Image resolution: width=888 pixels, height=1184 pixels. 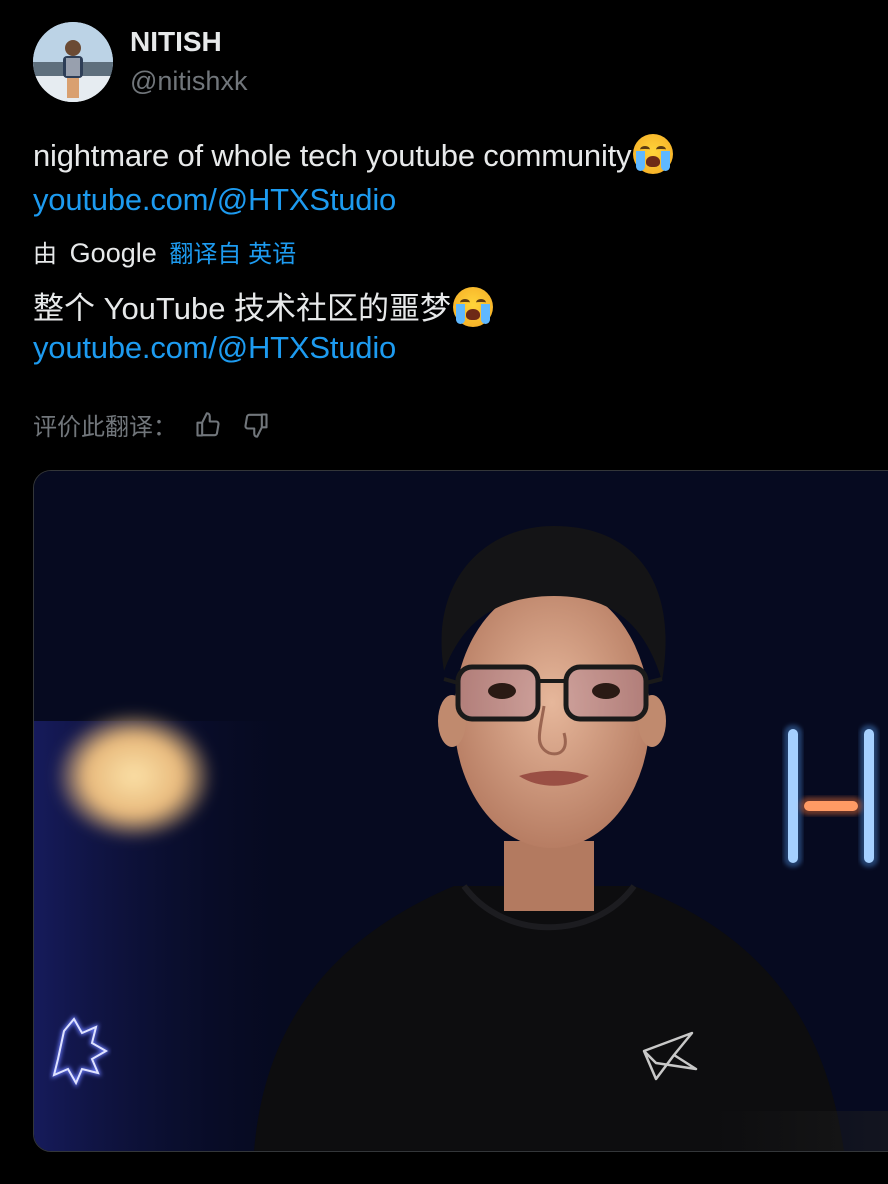 I want to click on translated-text: 整个 YouTube 技术社区的噩梦, so click(x=263, y=305).